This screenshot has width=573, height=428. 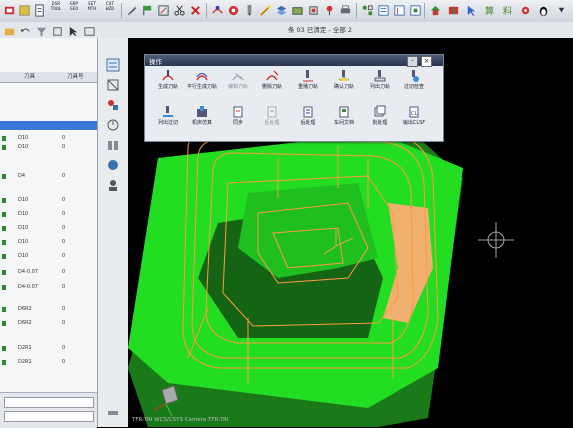 I want to click on print-icon, so click(x=345, y=10).